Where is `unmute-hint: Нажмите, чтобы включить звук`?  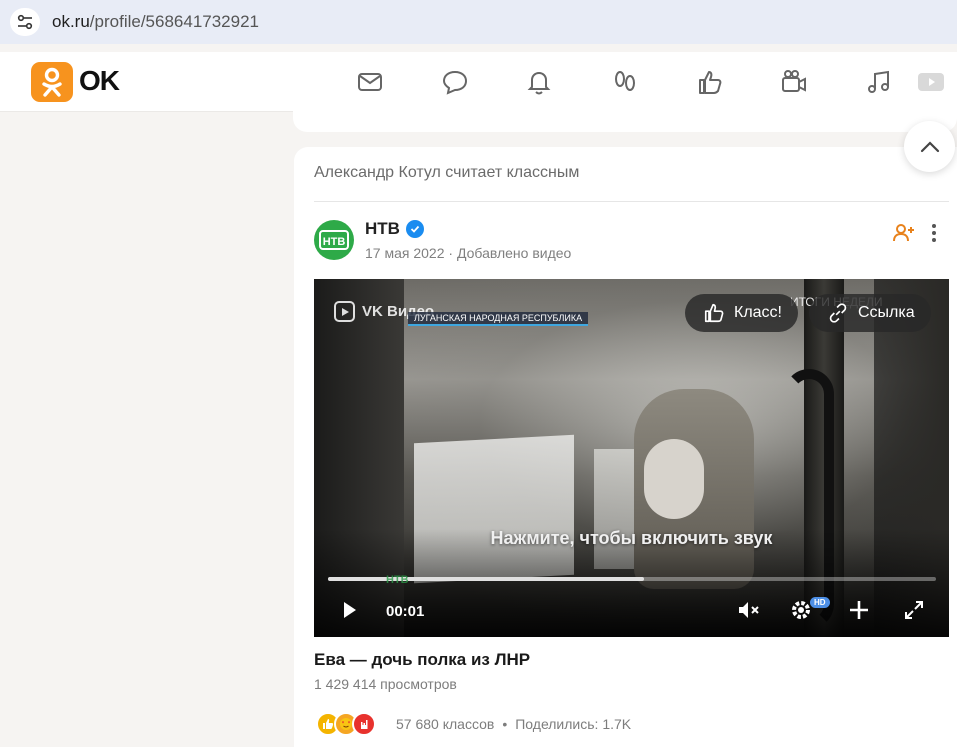
unmute-hint: Нажмите, чтобы включить звук is located at coordinates (631, 538).